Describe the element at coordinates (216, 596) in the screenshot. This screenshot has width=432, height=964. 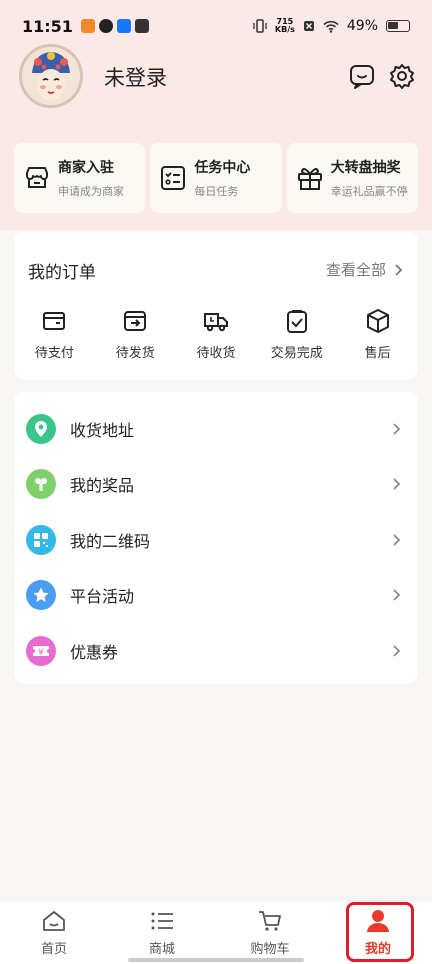
I see `menu-item-activities: 平台活动` at that location.